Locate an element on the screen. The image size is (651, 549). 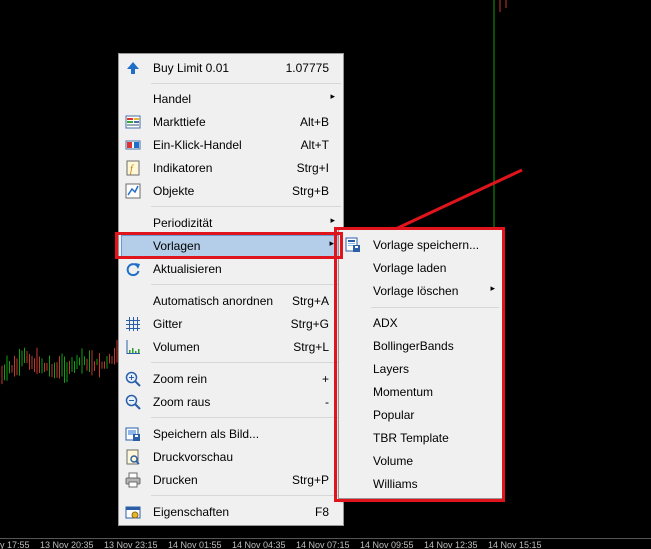
menu-item-label: Druckvorschau is located at coordinates (193, 457).